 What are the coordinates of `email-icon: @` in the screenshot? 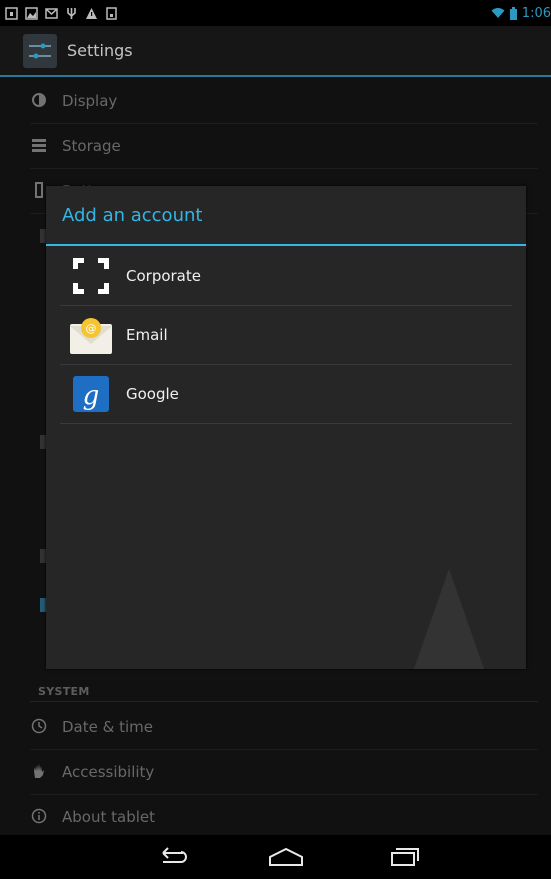 It's located at (91, 335).